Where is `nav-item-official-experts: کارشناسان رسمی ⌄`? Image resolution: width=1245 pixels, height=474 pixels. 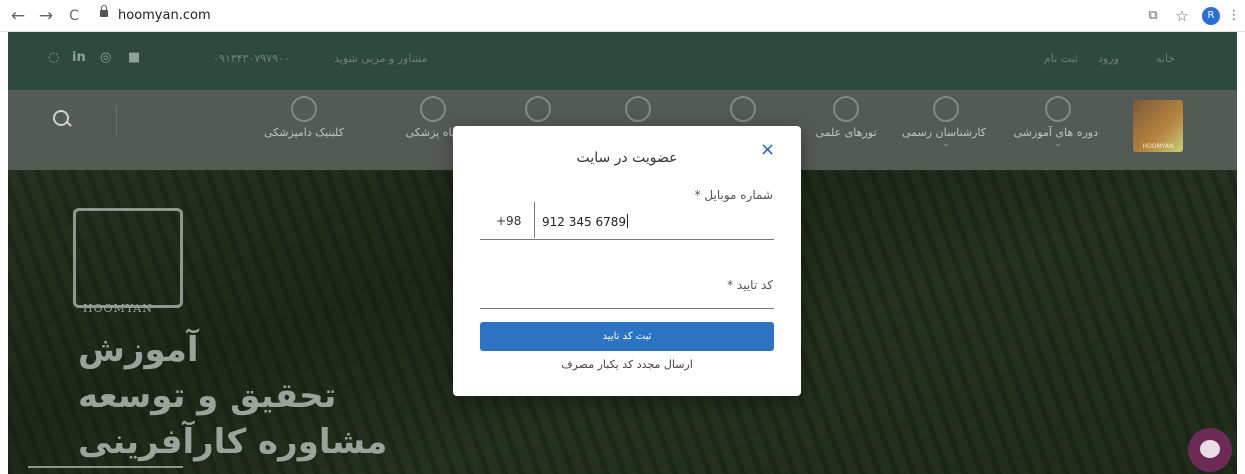 nav-item-official-experts: کارشناسان رسمی ⌄ is located at coordinates (944, 122).